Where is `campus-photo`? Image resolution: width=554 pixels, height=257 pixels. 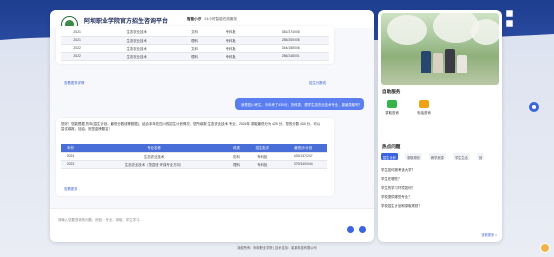 campus-photo is located at coordinates (440, 49).